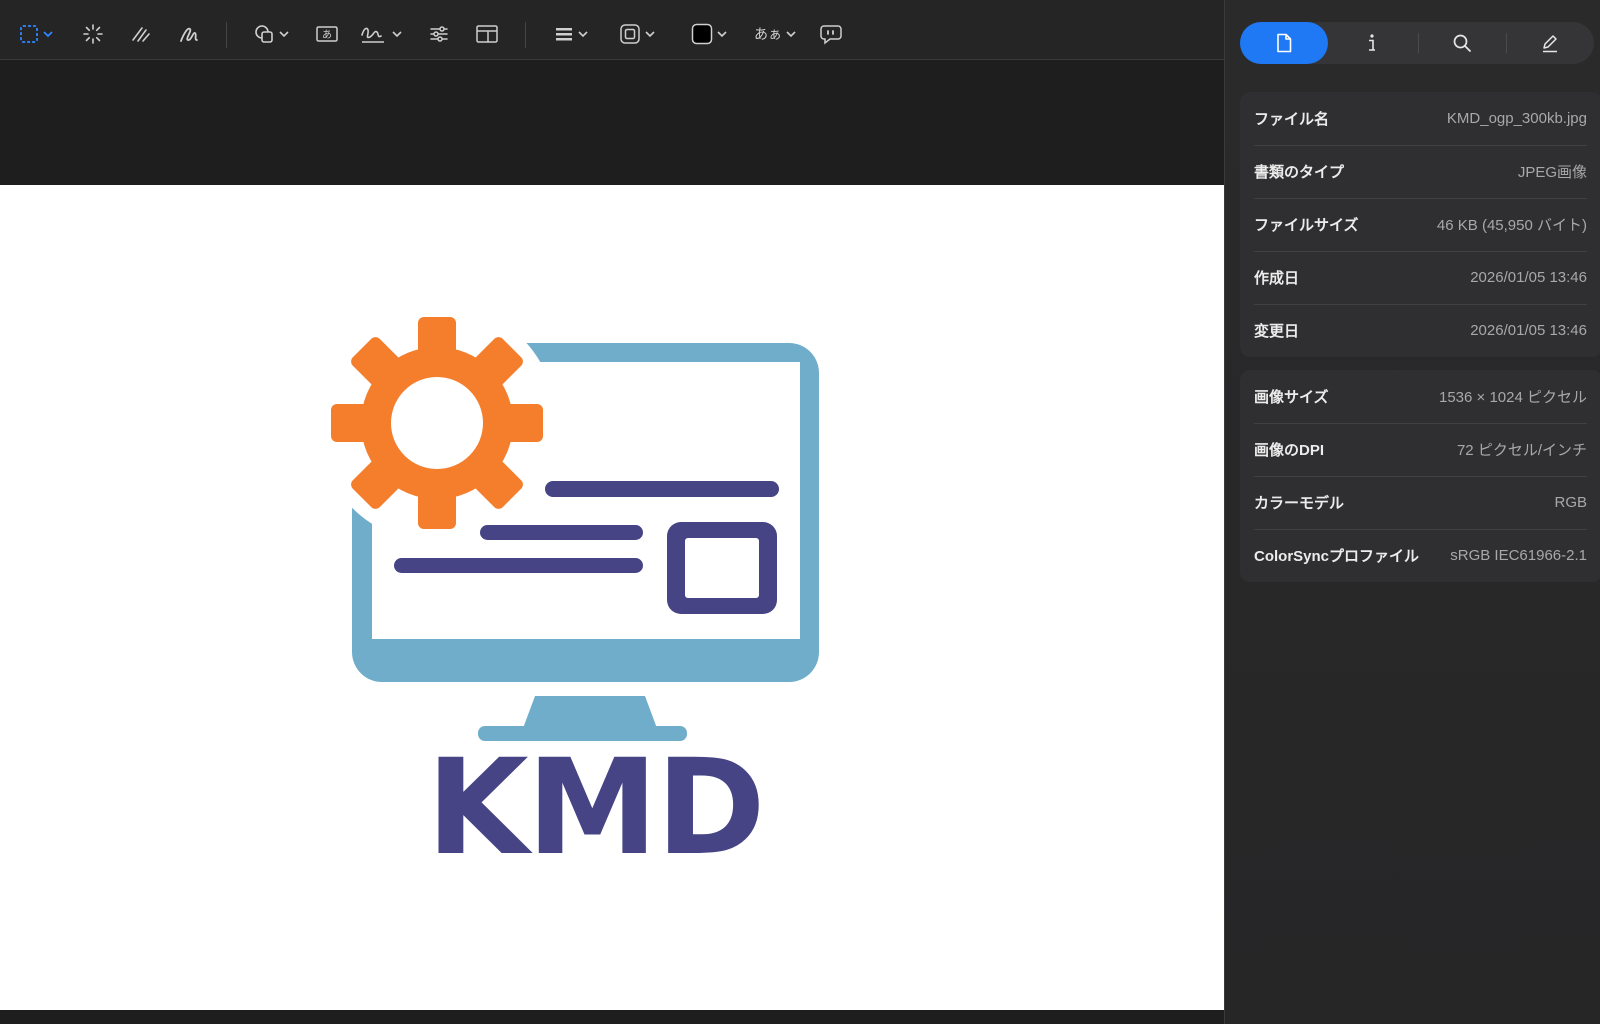 The image size is (1600, 1024). I want to click on draw-icon, so click(189, 34).